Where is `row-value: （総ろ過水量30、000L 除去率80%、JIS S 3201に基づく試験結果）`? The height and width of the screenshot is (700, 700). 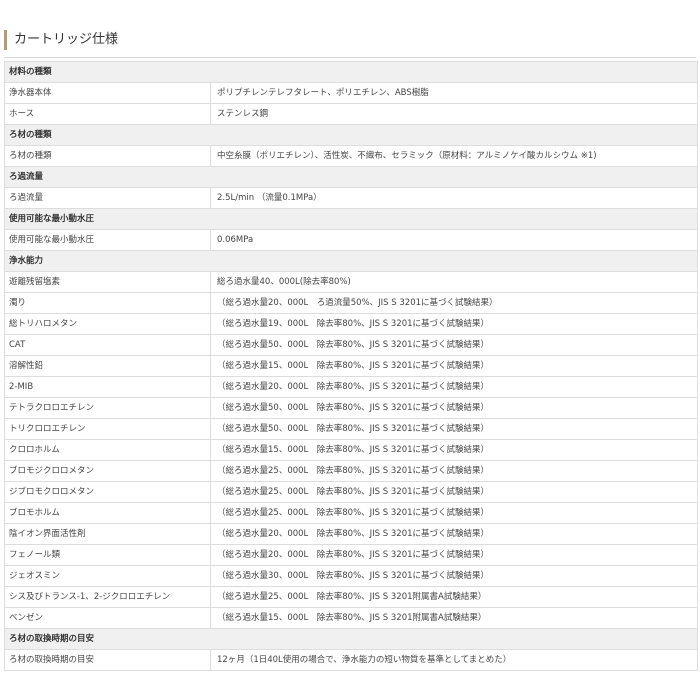 row-value: （総ろ過水量30、000L 除去率80%、JIS S 3201に基づく試験結果） is located at coordinates (454, 576).